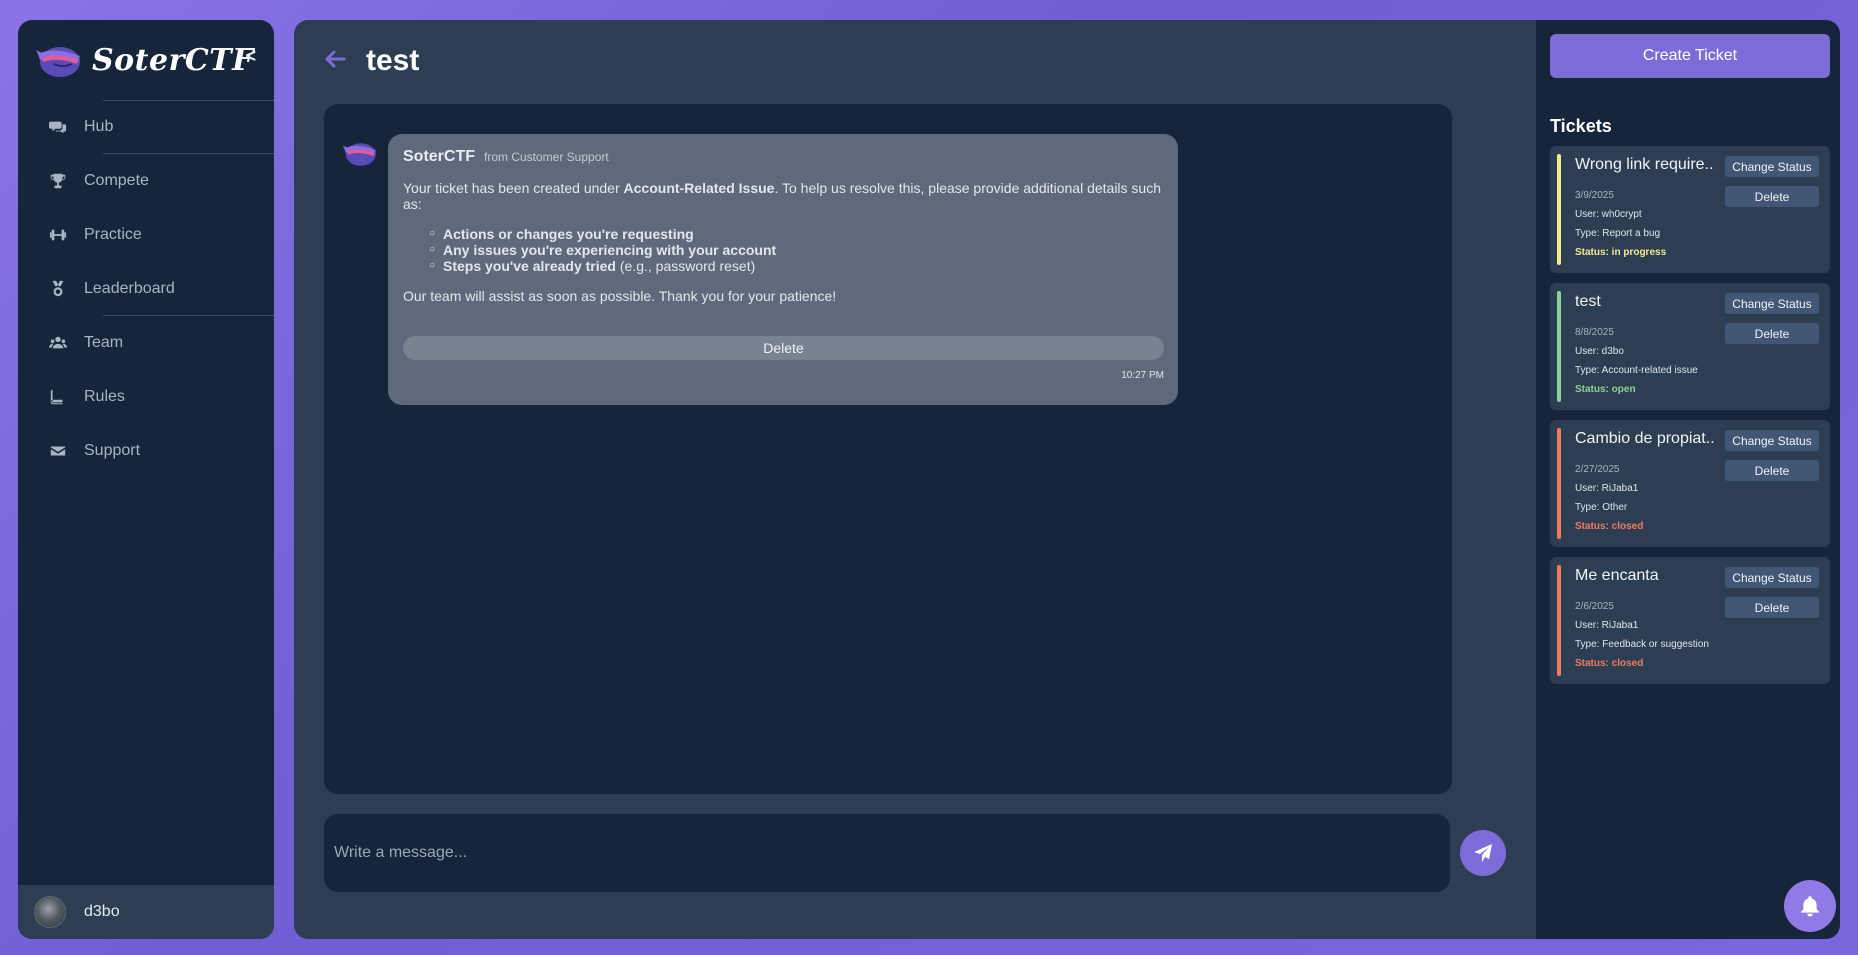  I want to click on ticket-date: 8/8/2025, so click(1594, 332).